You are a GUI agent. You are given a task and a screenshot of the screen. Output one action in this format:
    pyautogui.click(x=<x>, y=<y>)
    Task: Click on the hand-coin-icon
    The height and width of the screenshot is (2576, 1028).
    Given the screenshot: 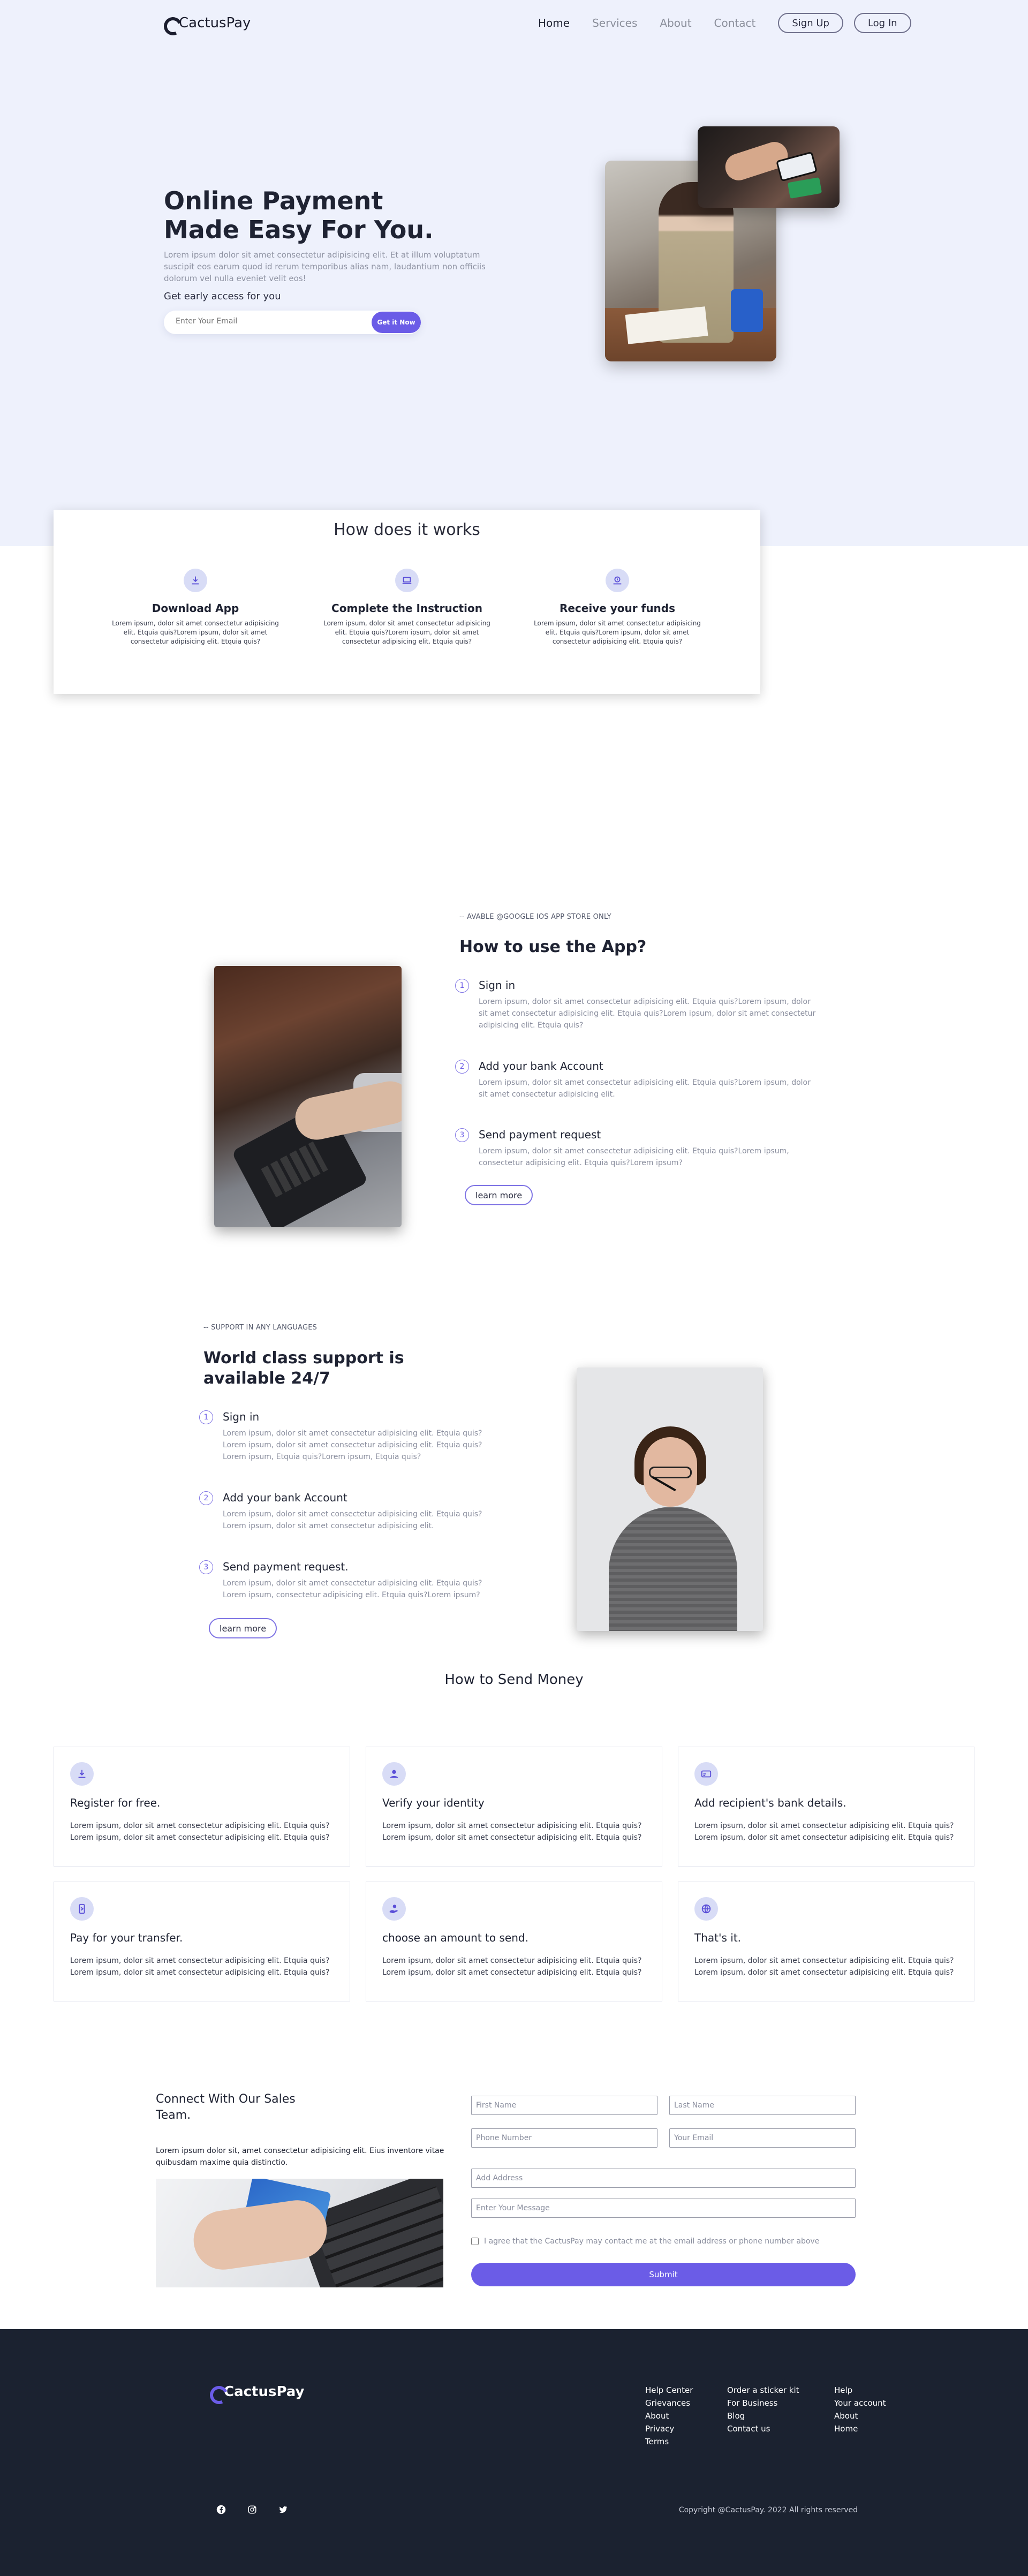 What is the action you would take?
    pyautogui.click(x=394, y=1909)
    